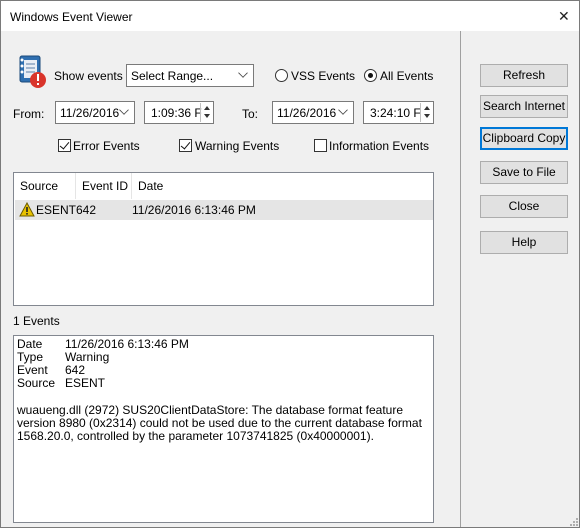 This screenshot has height=528, width=580. I want to click on information-events-checkbox, so click(320, 145).